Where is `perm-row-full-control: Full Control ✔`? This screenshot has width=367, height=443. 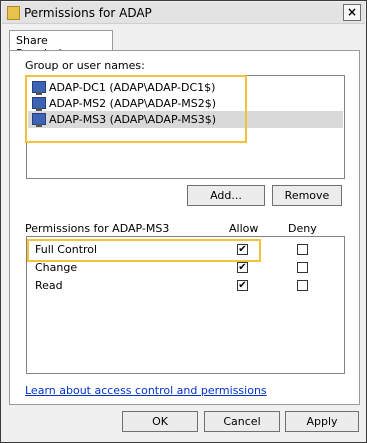
perm-row-full-control: Full Control ✔ is located at coordinates (184, 249).